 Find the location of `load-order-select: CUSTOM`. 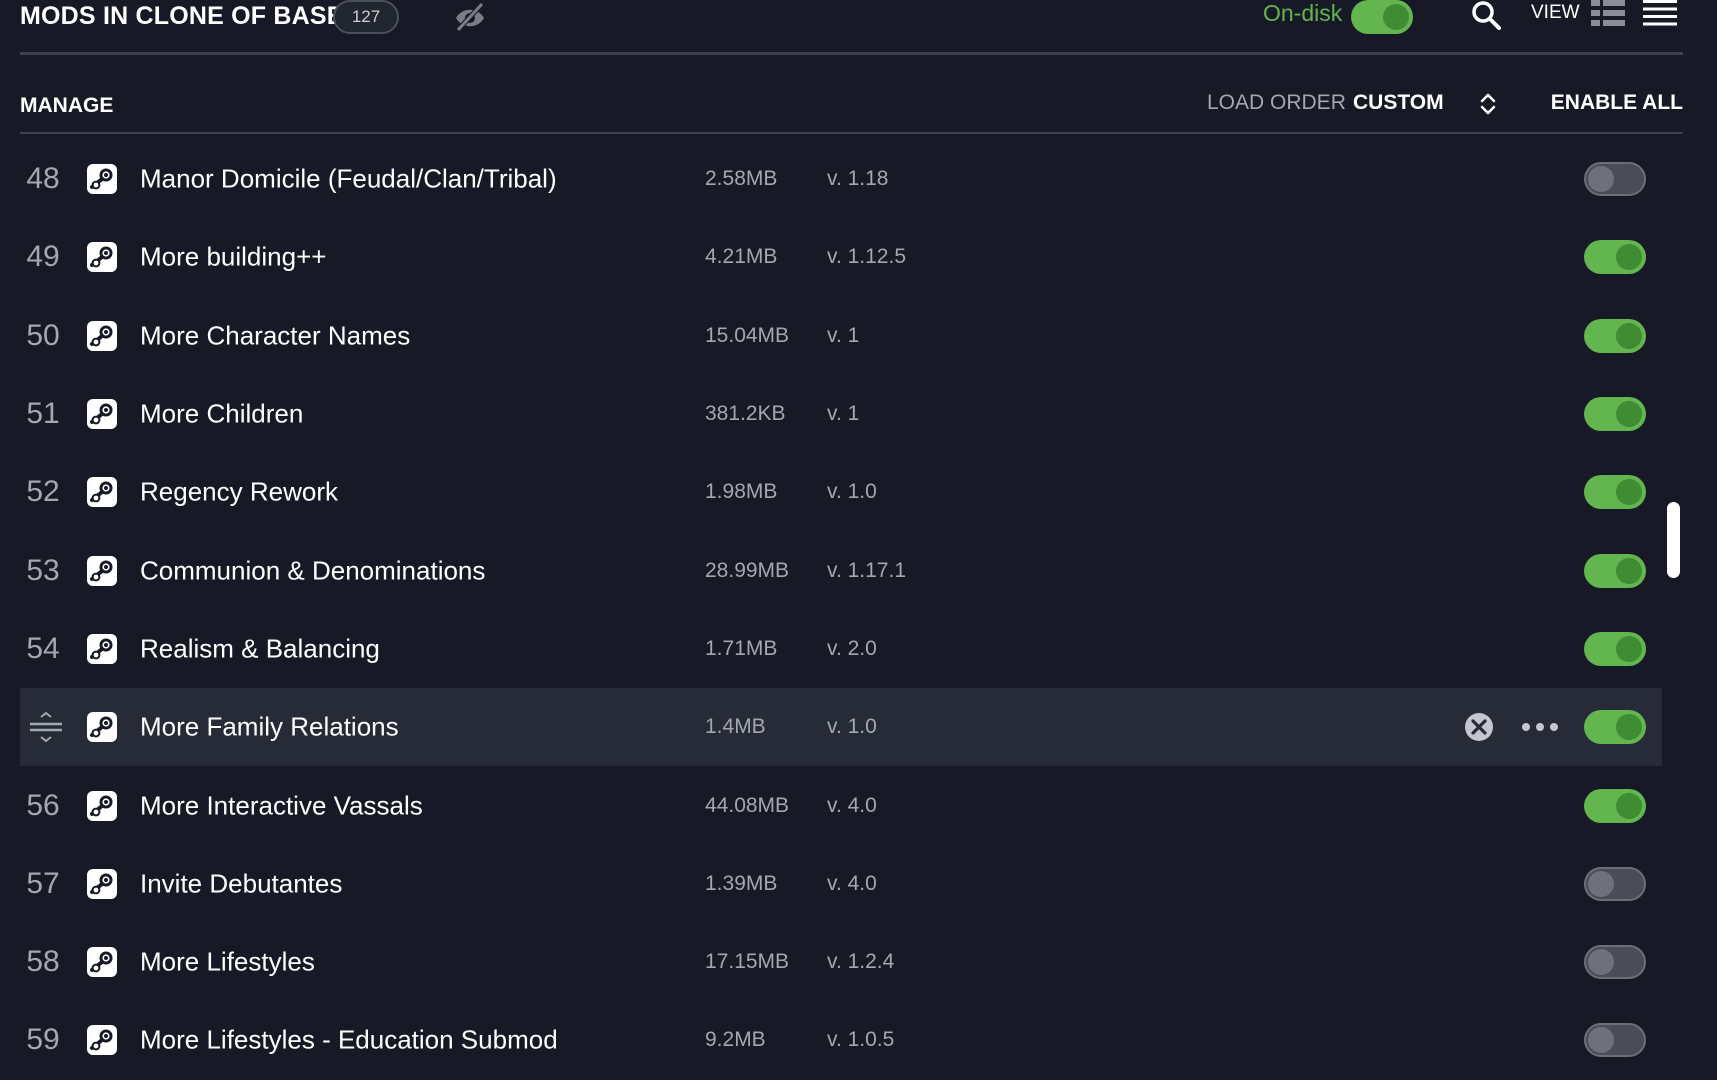

load-order-select: CUSTOM is located at coordinates (1398, 103).